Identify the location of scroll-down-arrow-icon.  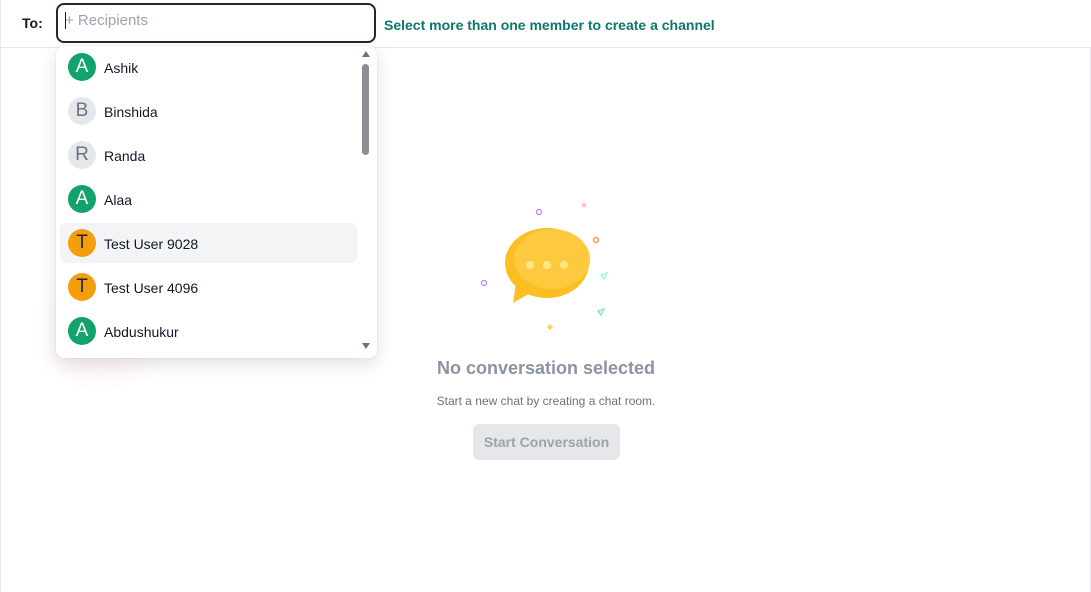
(366, 346).